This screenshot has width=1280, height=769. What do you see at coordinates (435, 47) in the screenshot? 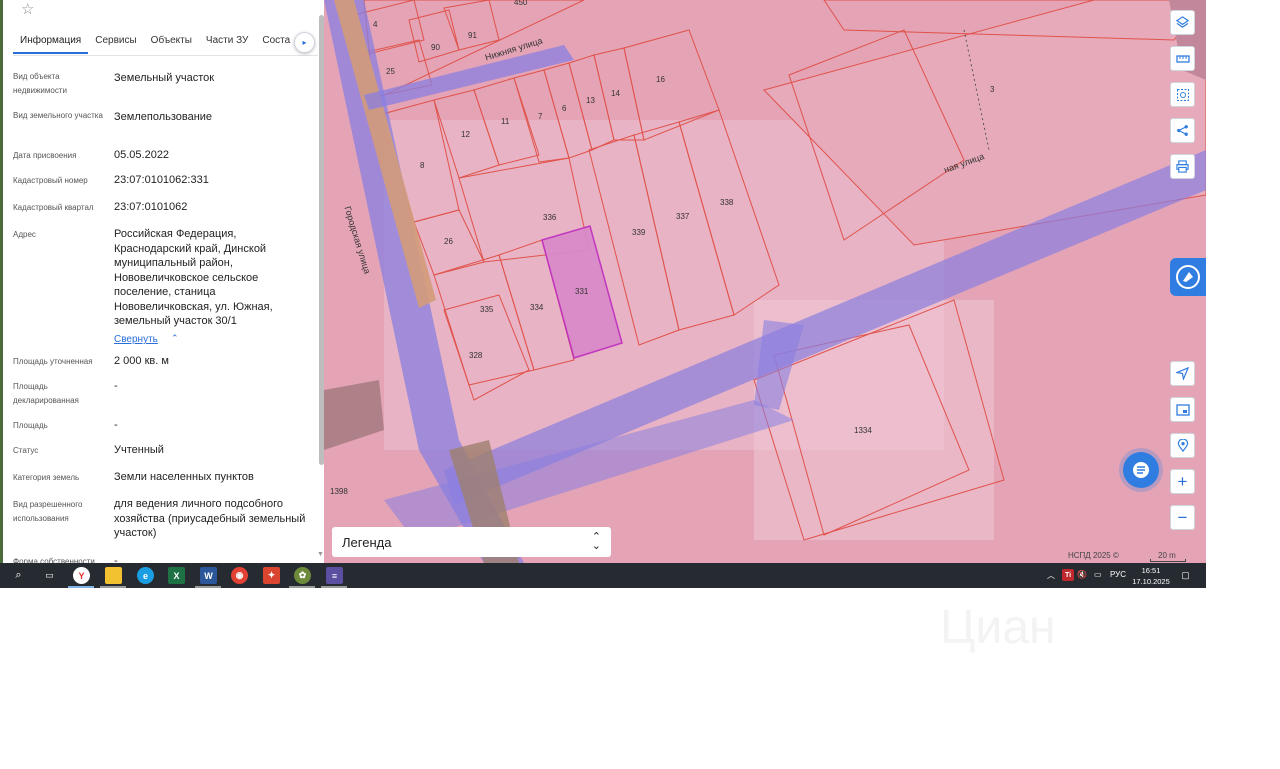
I see `parcel-label: 90` at bounding box center [435, 47].